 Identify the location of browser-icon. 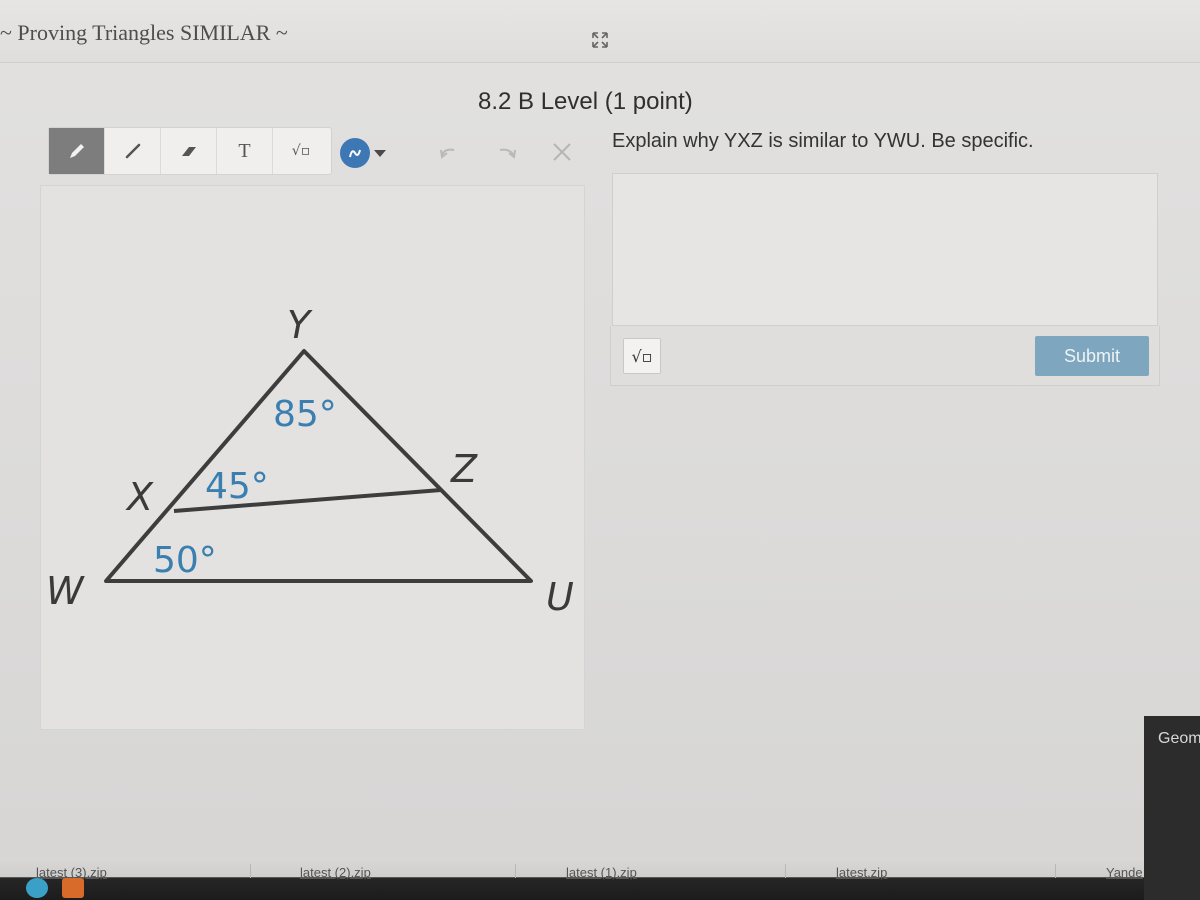
(37, 888).